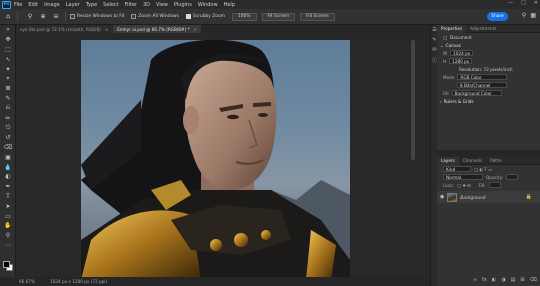  Describe the element at coordinates (461, 61) in the screenshot. I see `height-field: 1280 px` at that location.